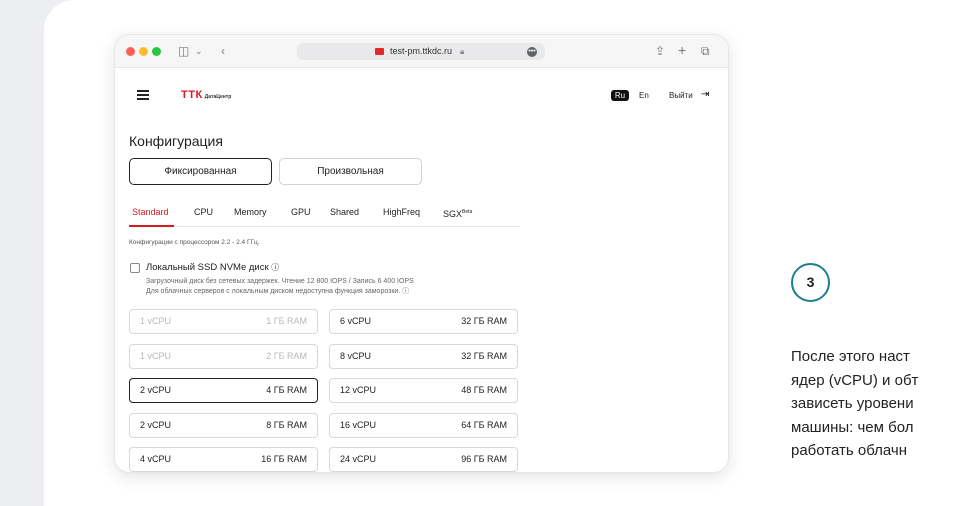 The width and height of the screenshot is (961, 506). What do you see at coordinates (423, 459) in the screenshot?
I see `config-option: 24 vCPU 96 ГБ RAM` at bounding box center [423, 459].